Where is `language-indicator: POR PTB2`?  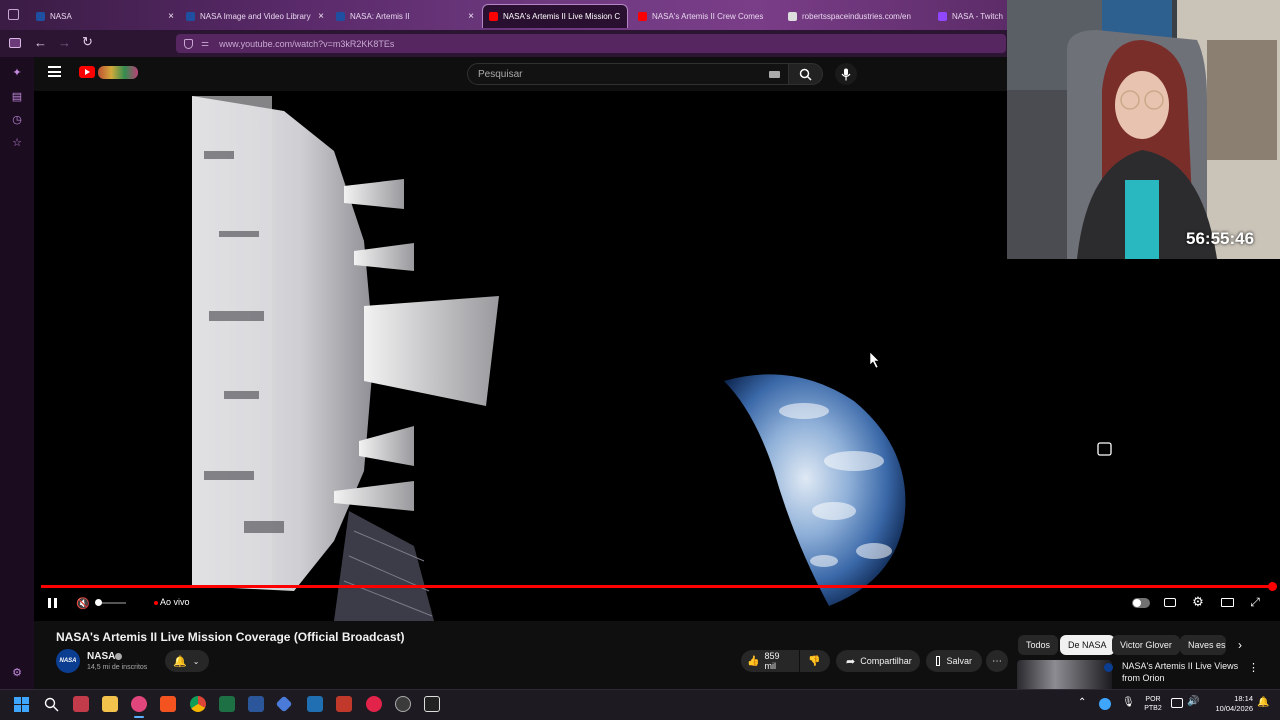
language-indicator: POR PTB2 is located at coordinates (1153, 704).